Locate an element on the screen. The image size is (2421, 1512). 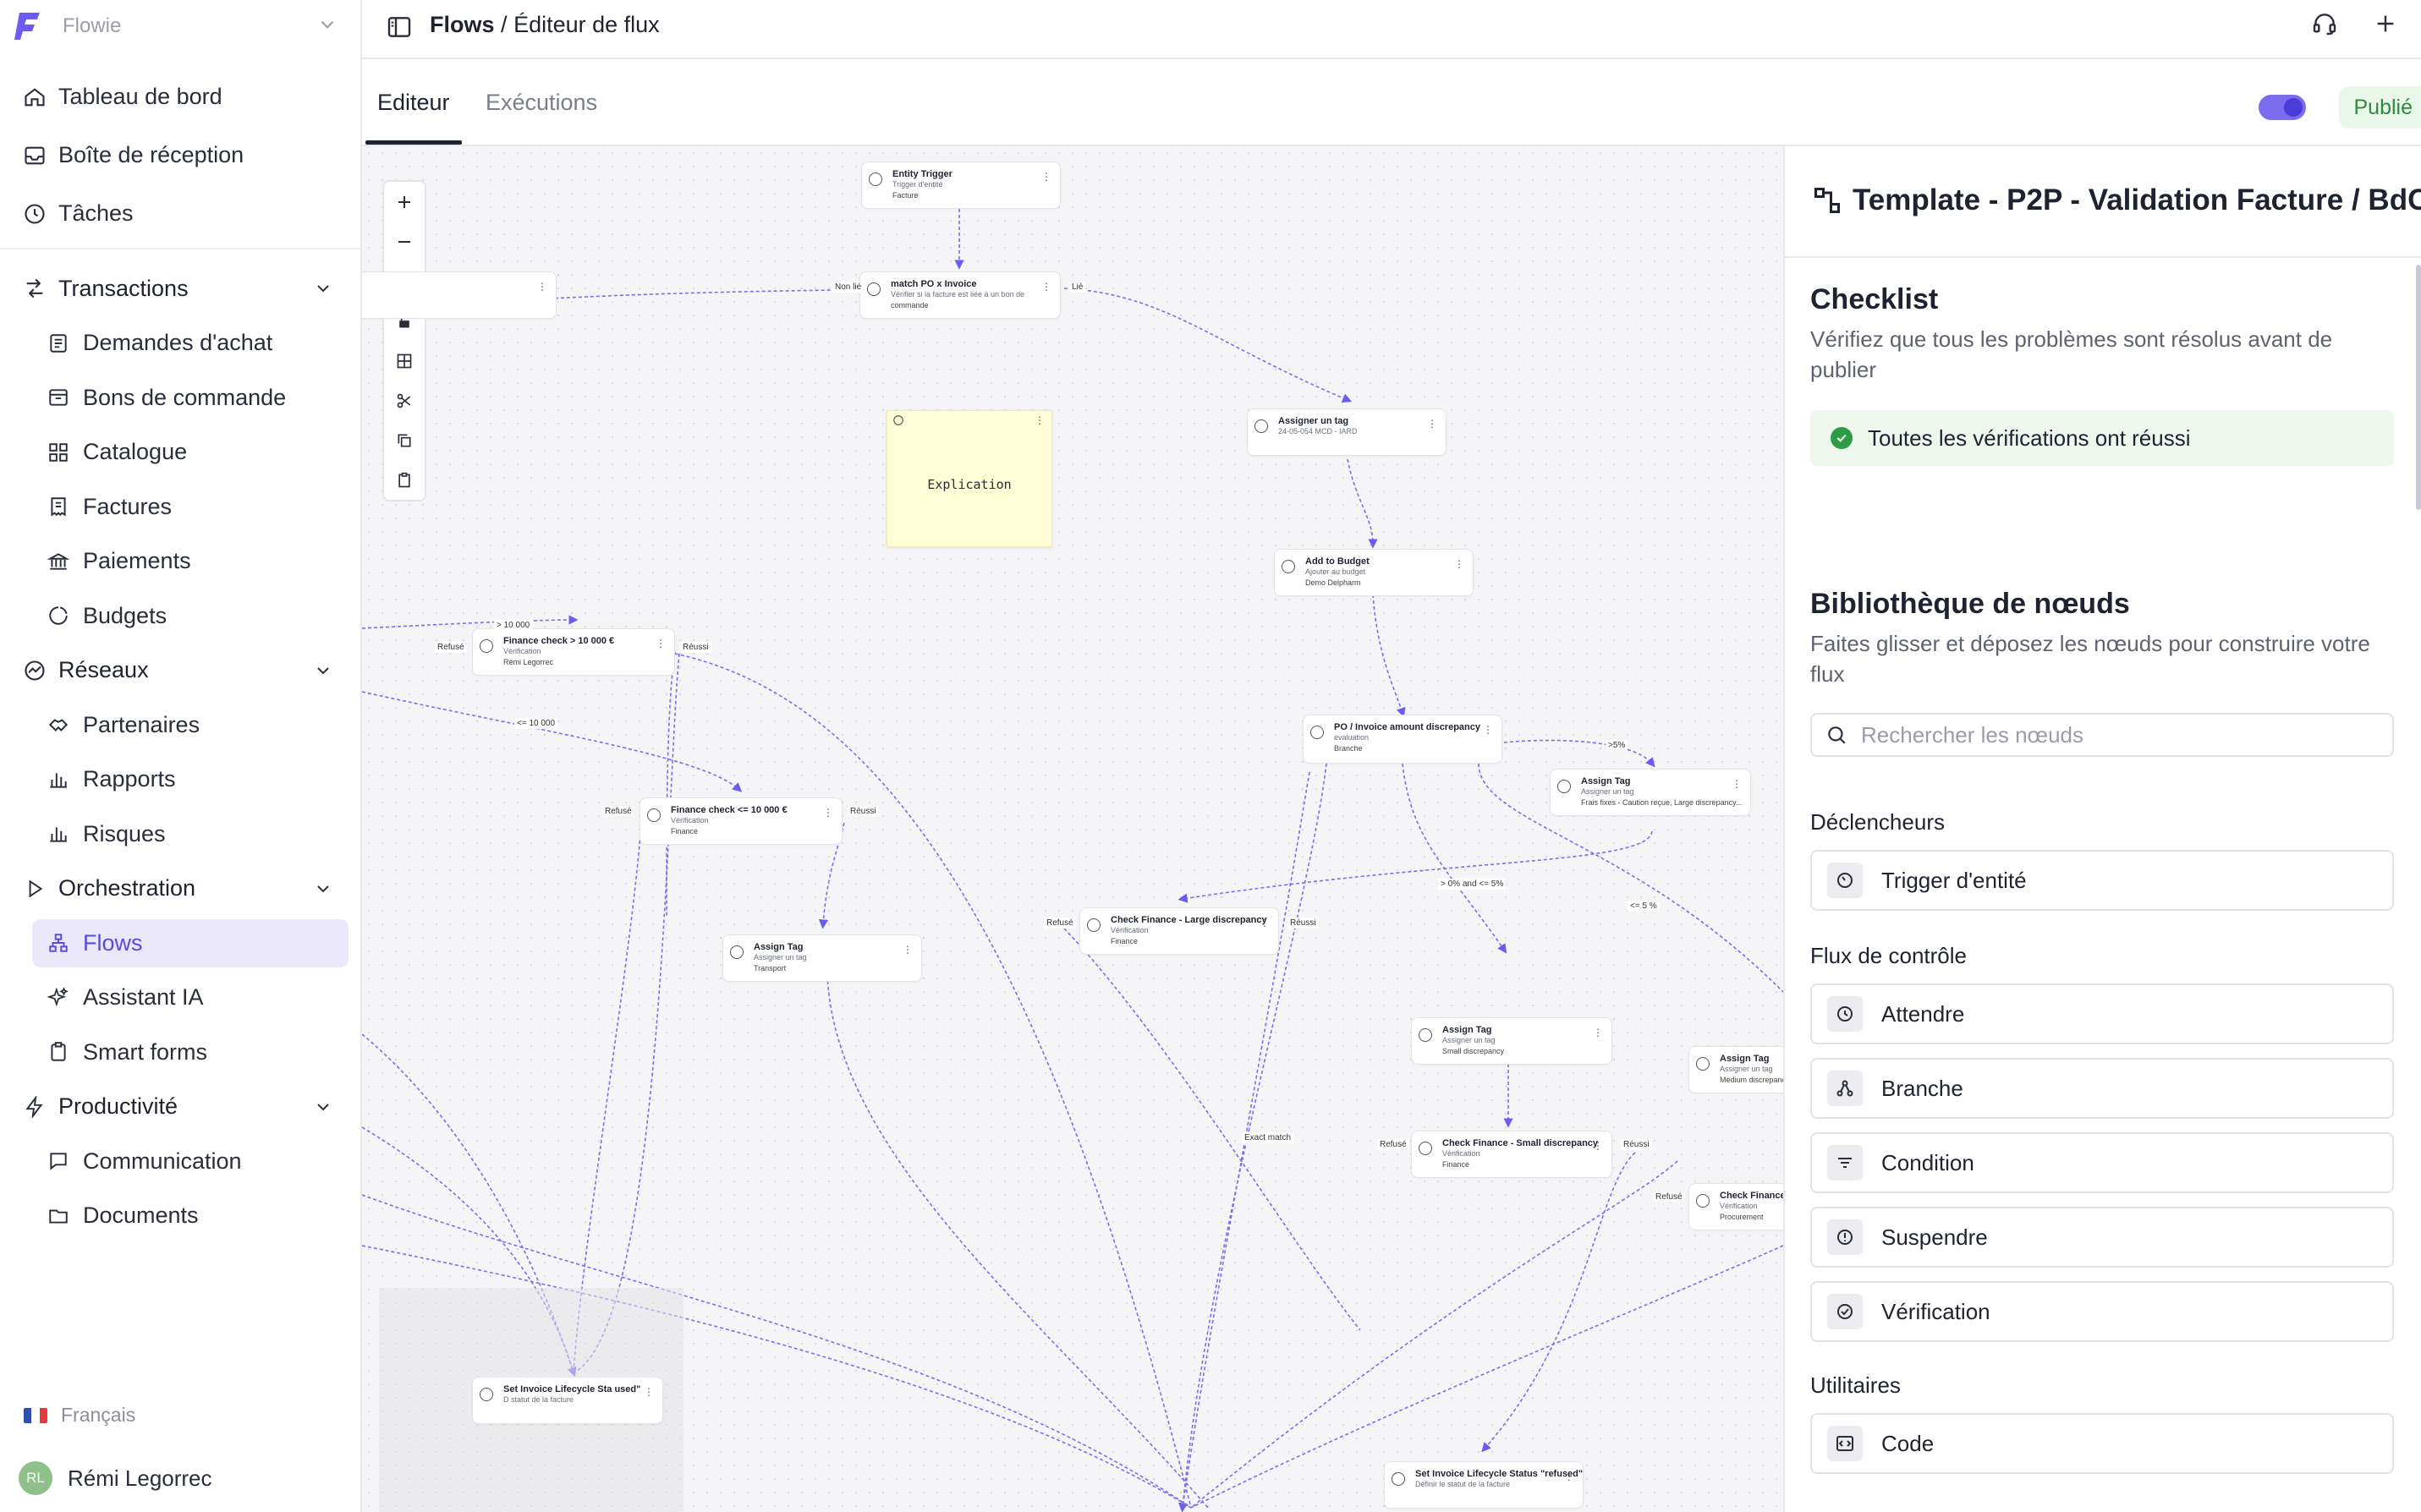
sidebar-item-invoices: Factures is located at coordinates (181, 506).